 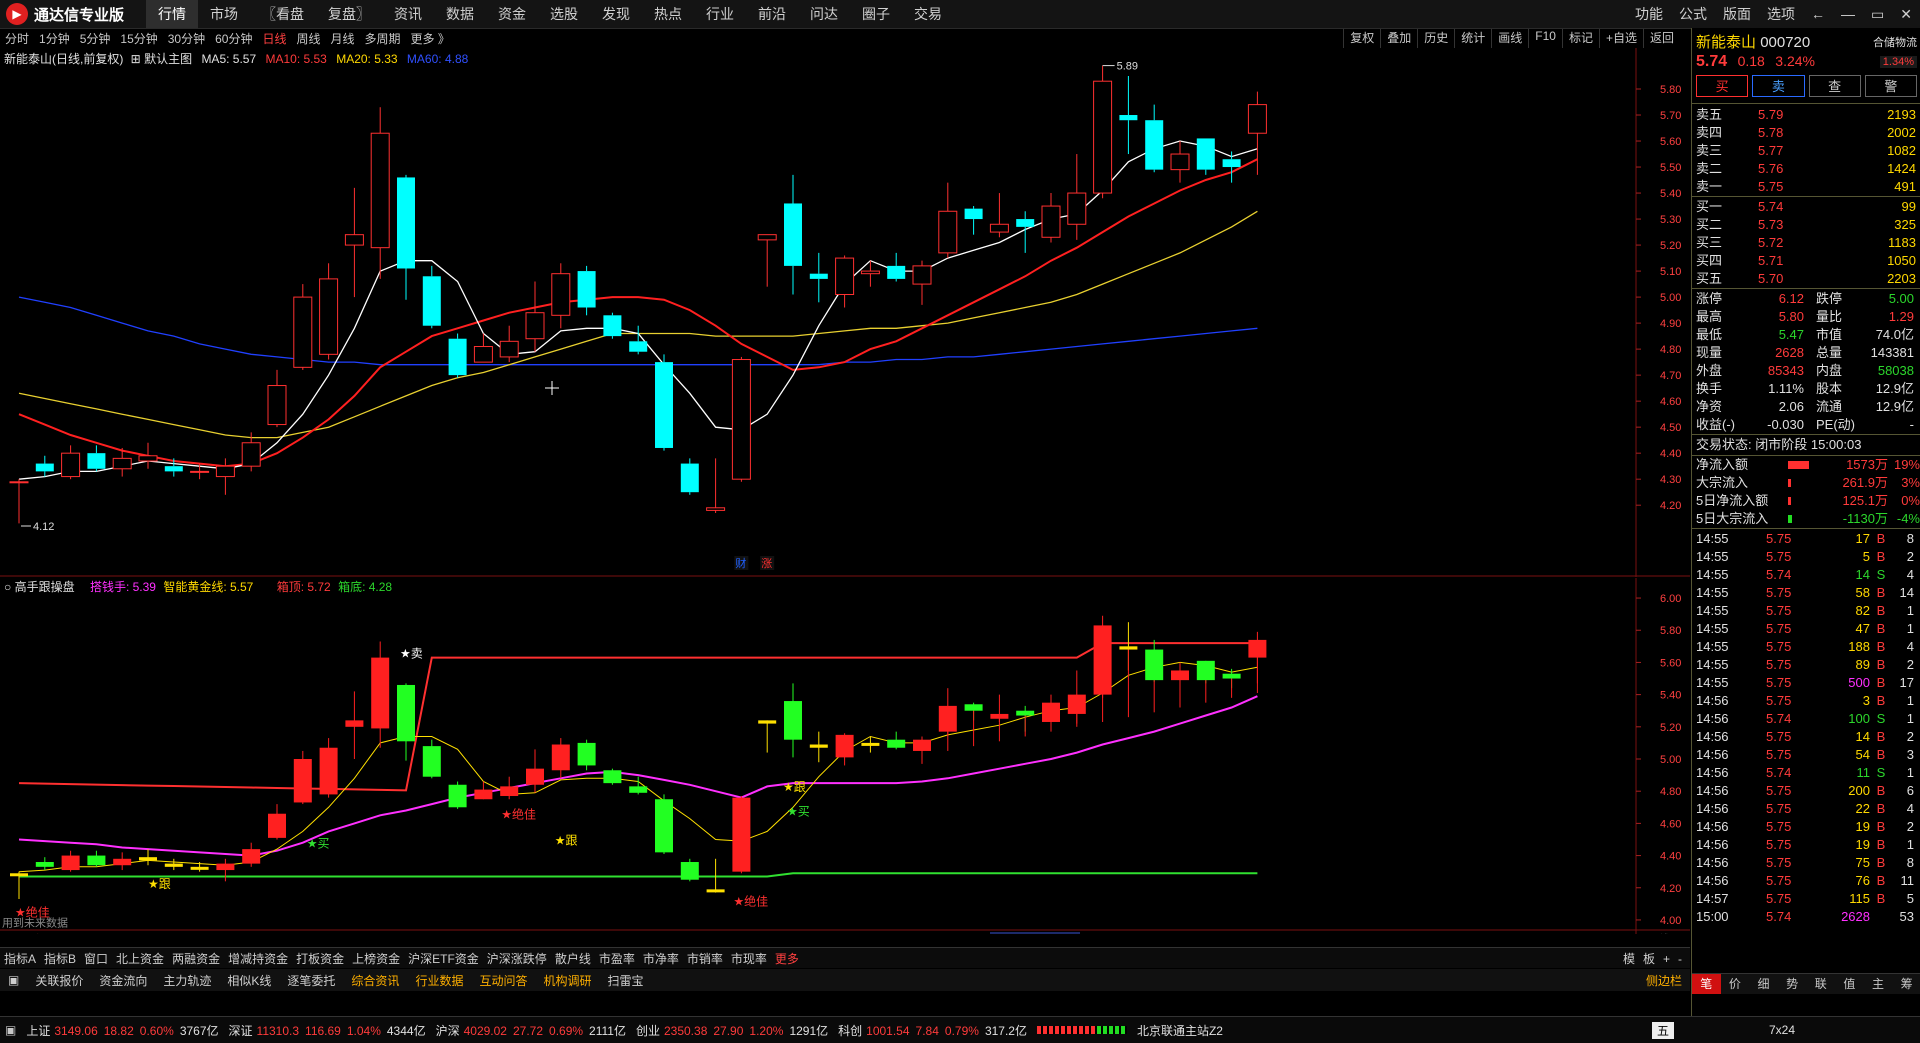 What do you see at coordinates (1737, 14) in the screenshot?
I see `menu-layout: 版面` at bounding box center [1737, 14].